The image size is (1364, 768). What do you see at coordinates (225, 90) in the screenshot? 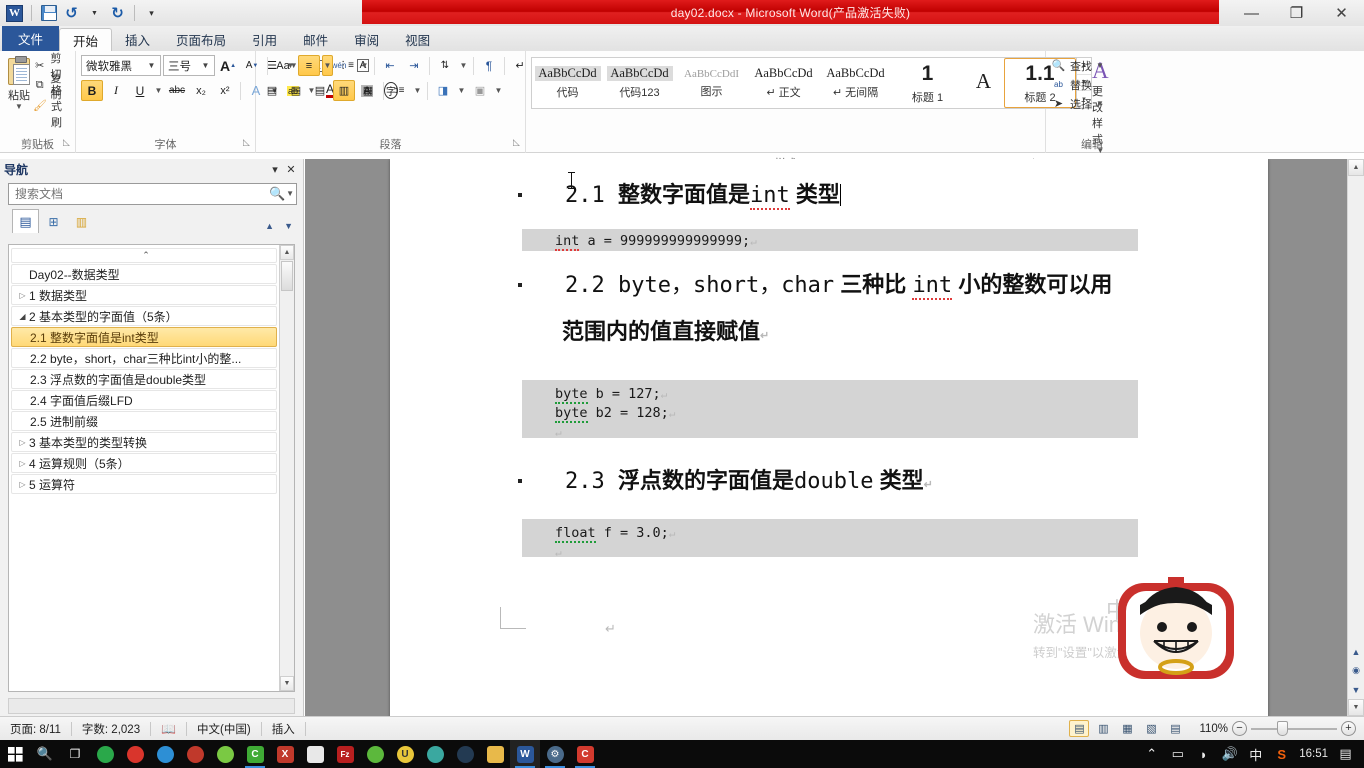
I see `superscript-button: x²` at bounding box center [225, 90].